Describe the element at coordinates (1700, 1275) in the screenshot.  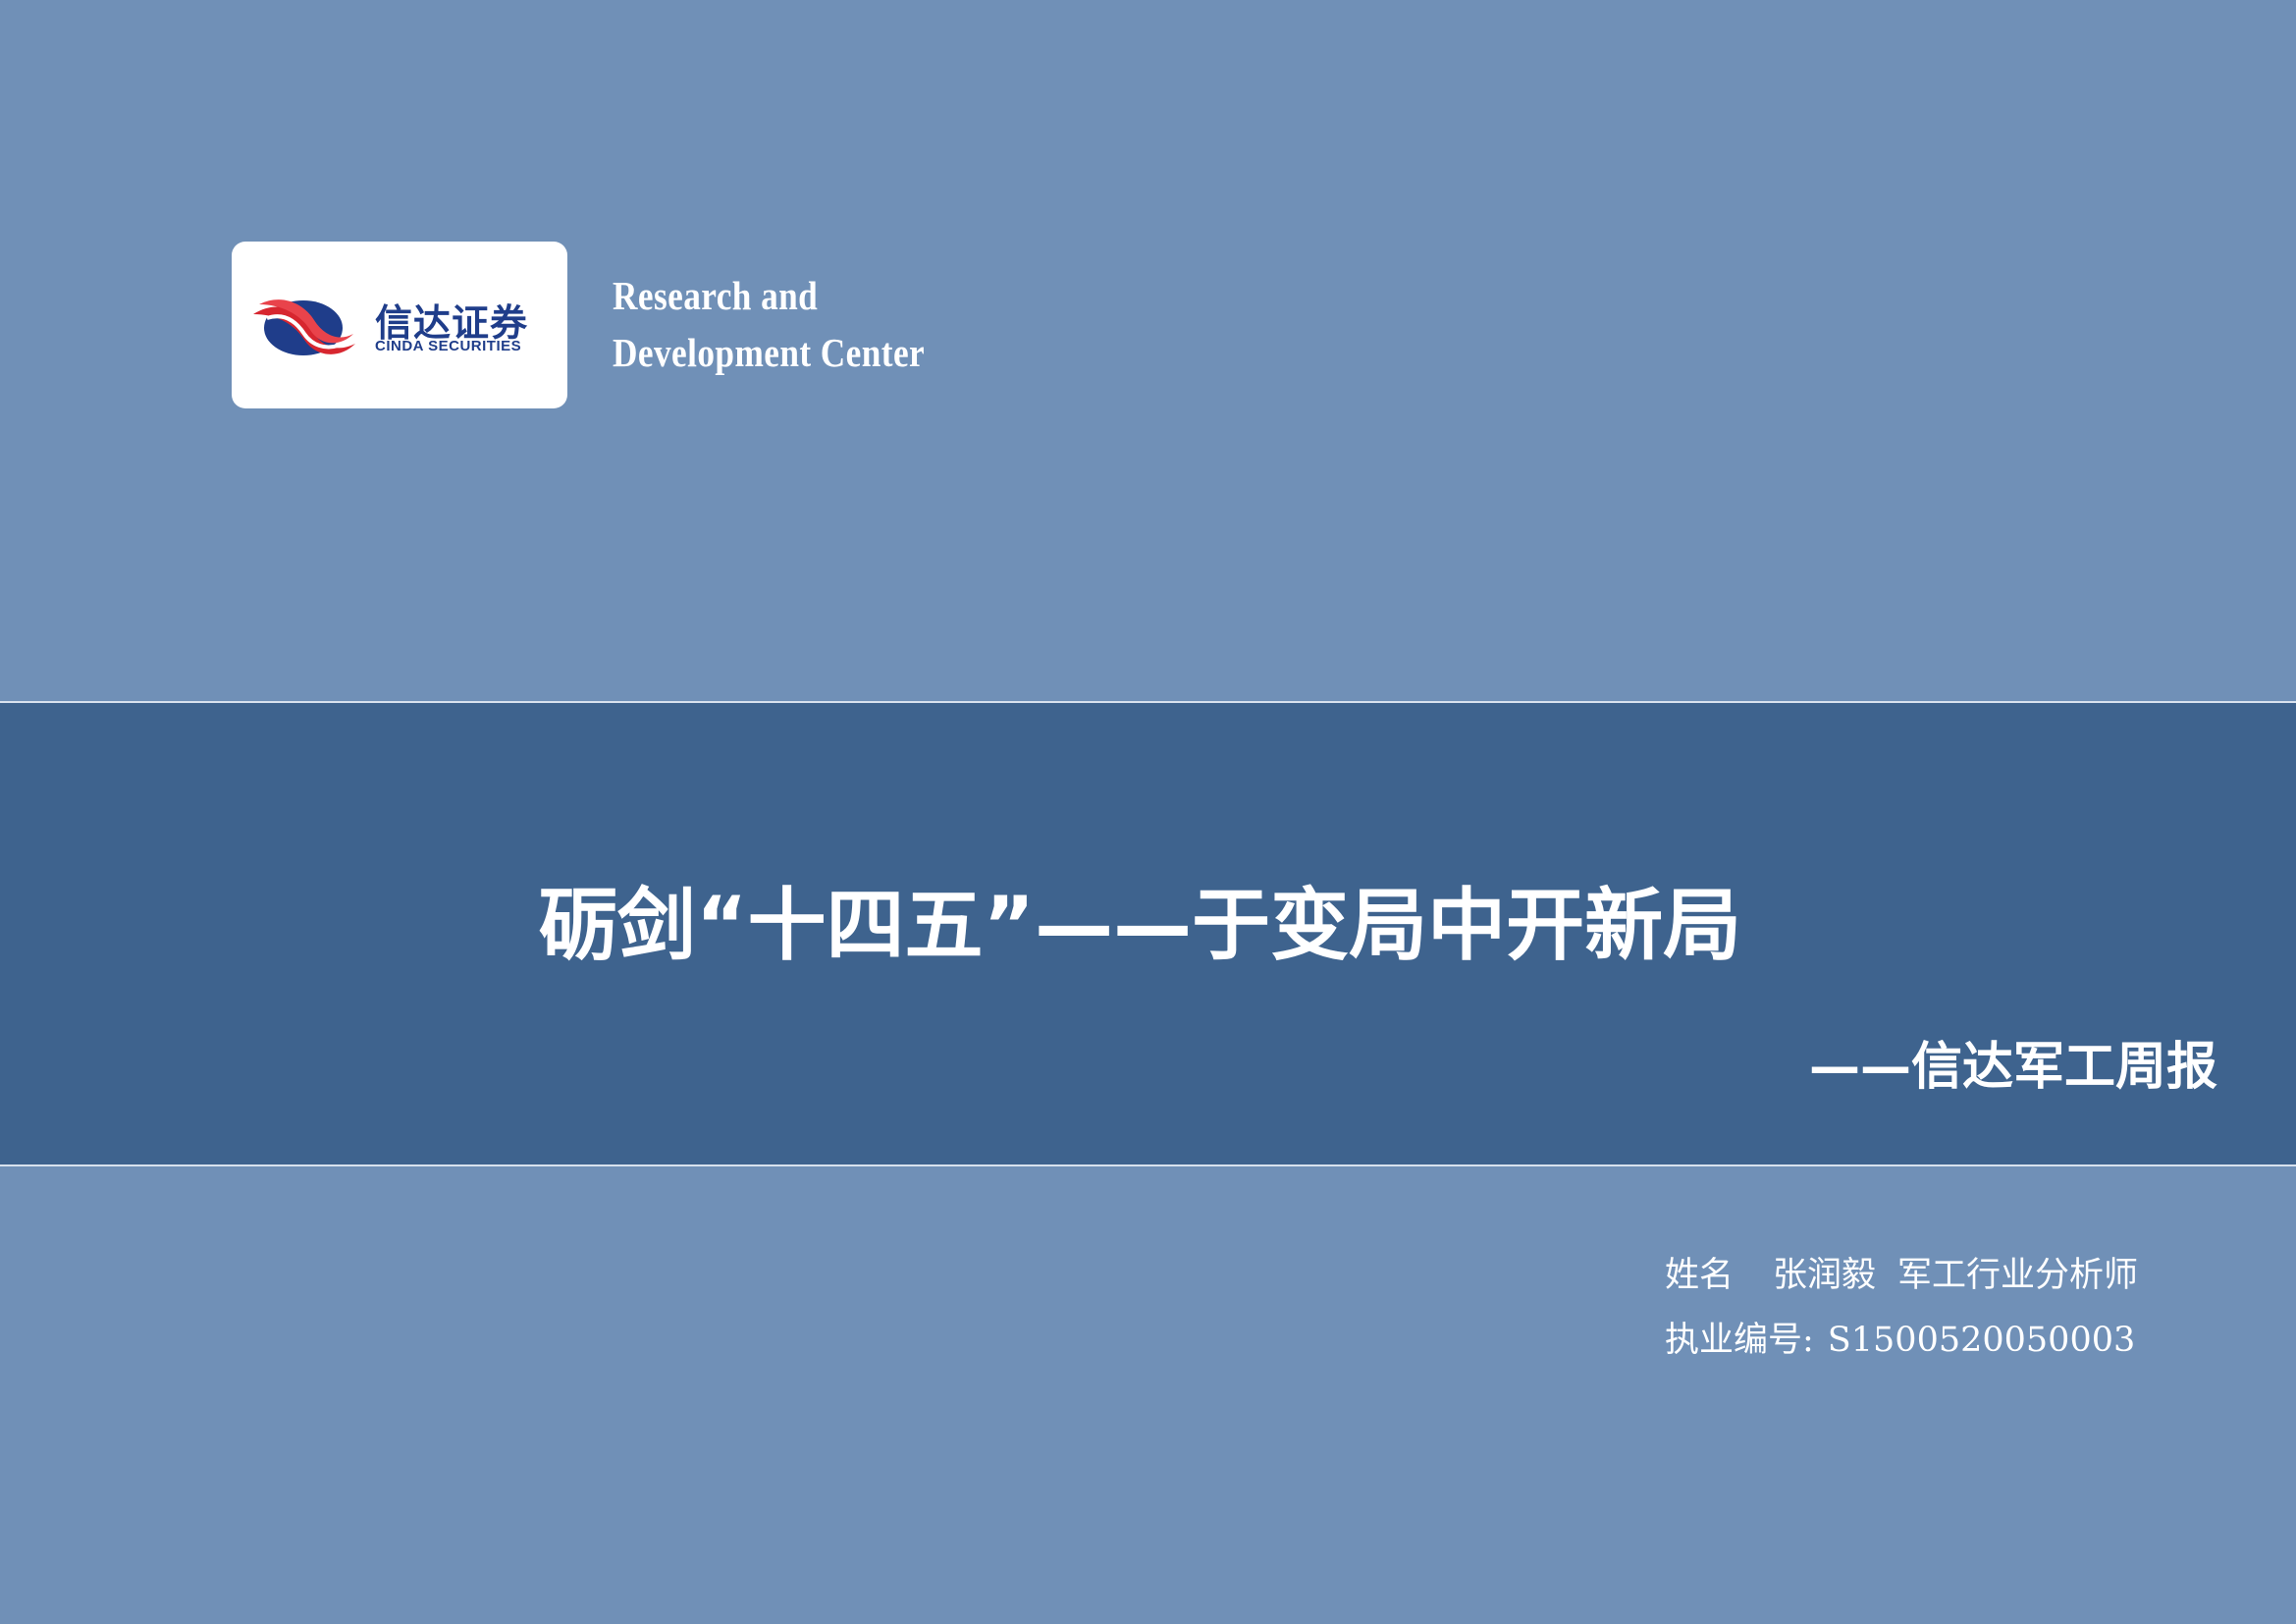
I see `analyst-name-label: 姓名` at that location.